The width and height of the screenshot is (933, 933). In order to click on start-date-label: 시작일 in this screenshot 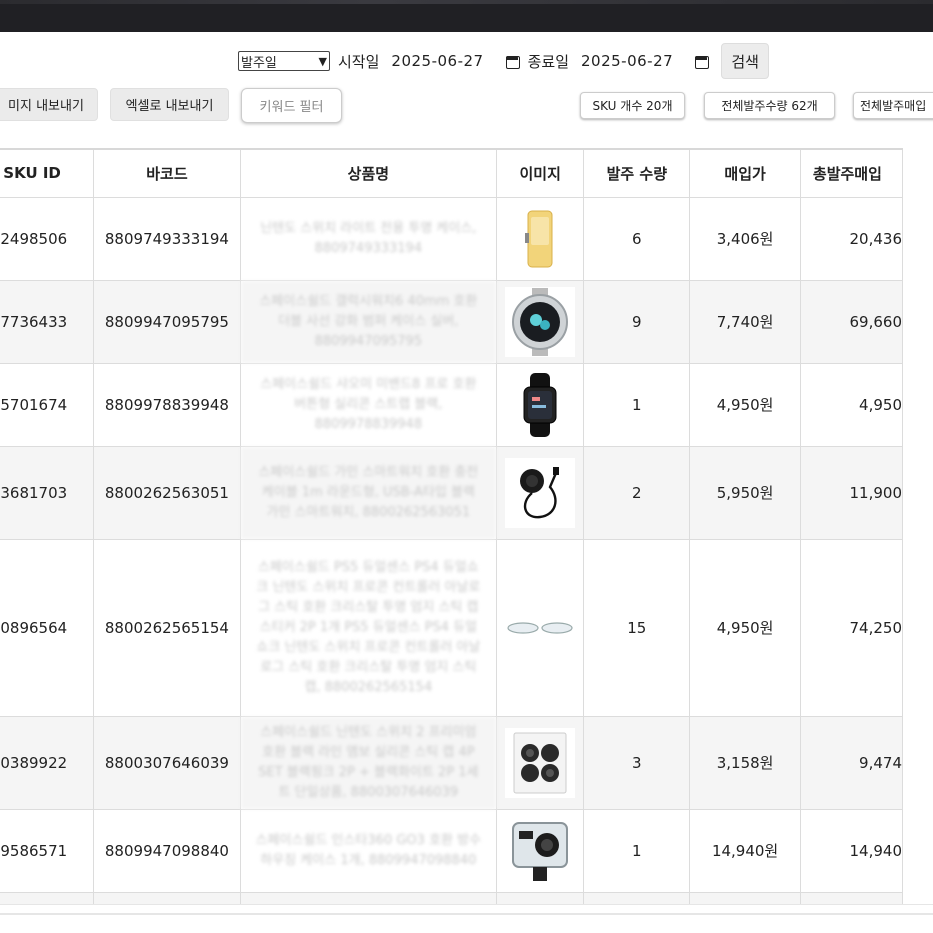, I will do `click(359, 61)`.